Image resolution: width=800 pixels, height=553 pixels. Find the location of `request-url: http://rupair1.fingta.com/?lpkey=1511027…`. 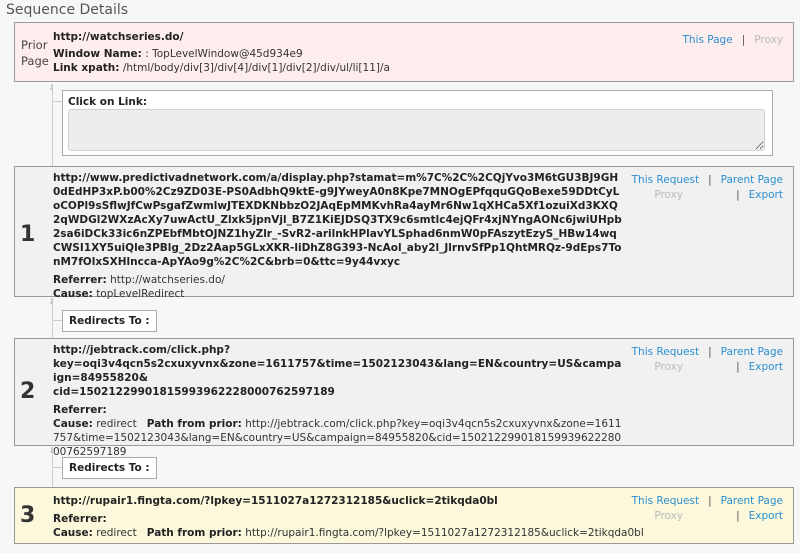

request-url: http://rupair1.fingta.com/?lpkey=1511027… is located at coordinates (275, 501).